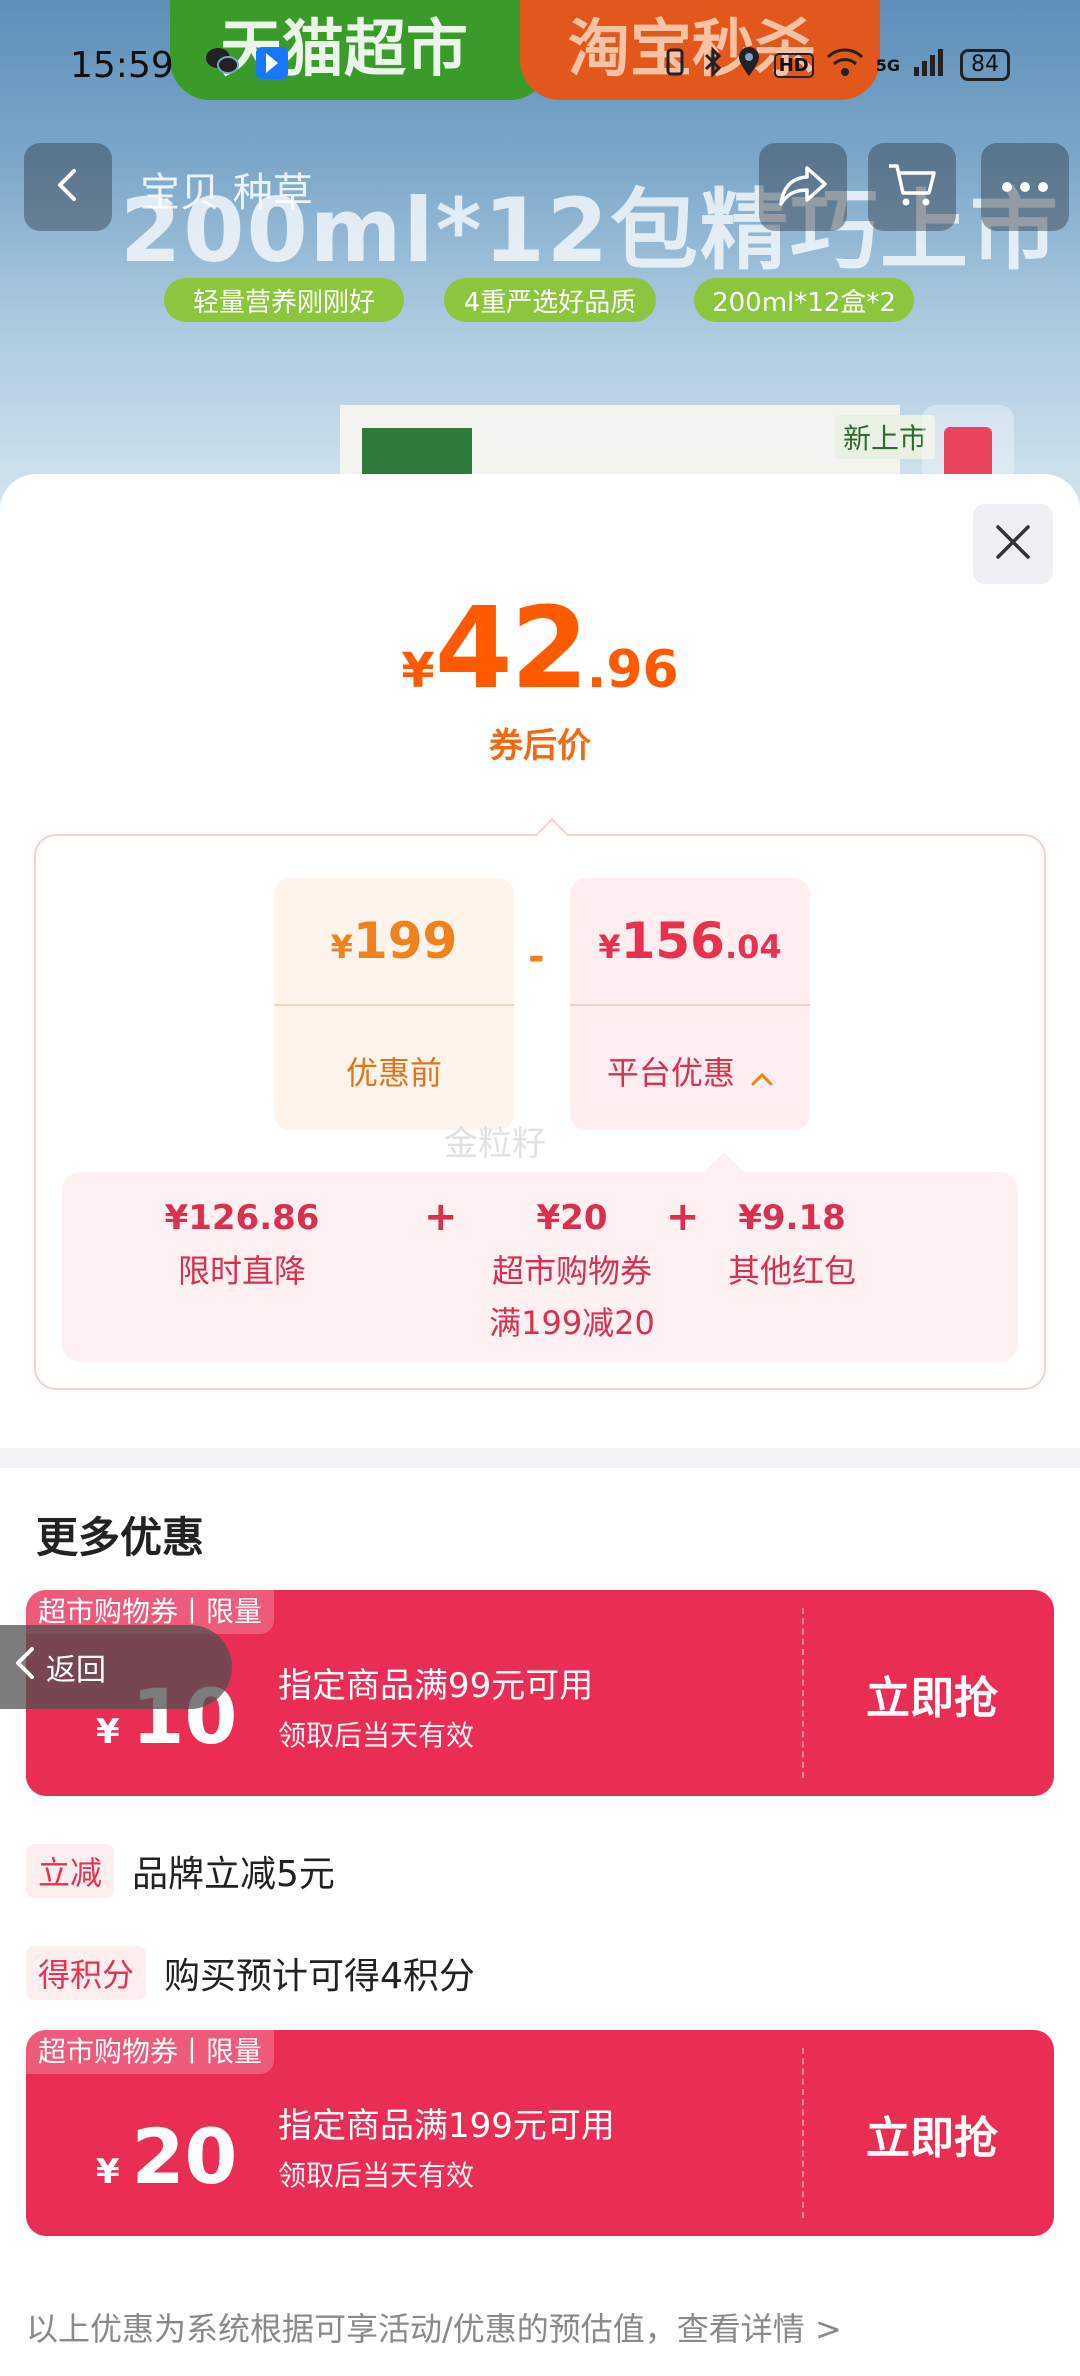 The height and width of the screenshot is (2376, 1080). What do you see at coordinates (25, 1667) in the screenshot?
I see `chevron-left-icon` at bounding box center [25, 1667].